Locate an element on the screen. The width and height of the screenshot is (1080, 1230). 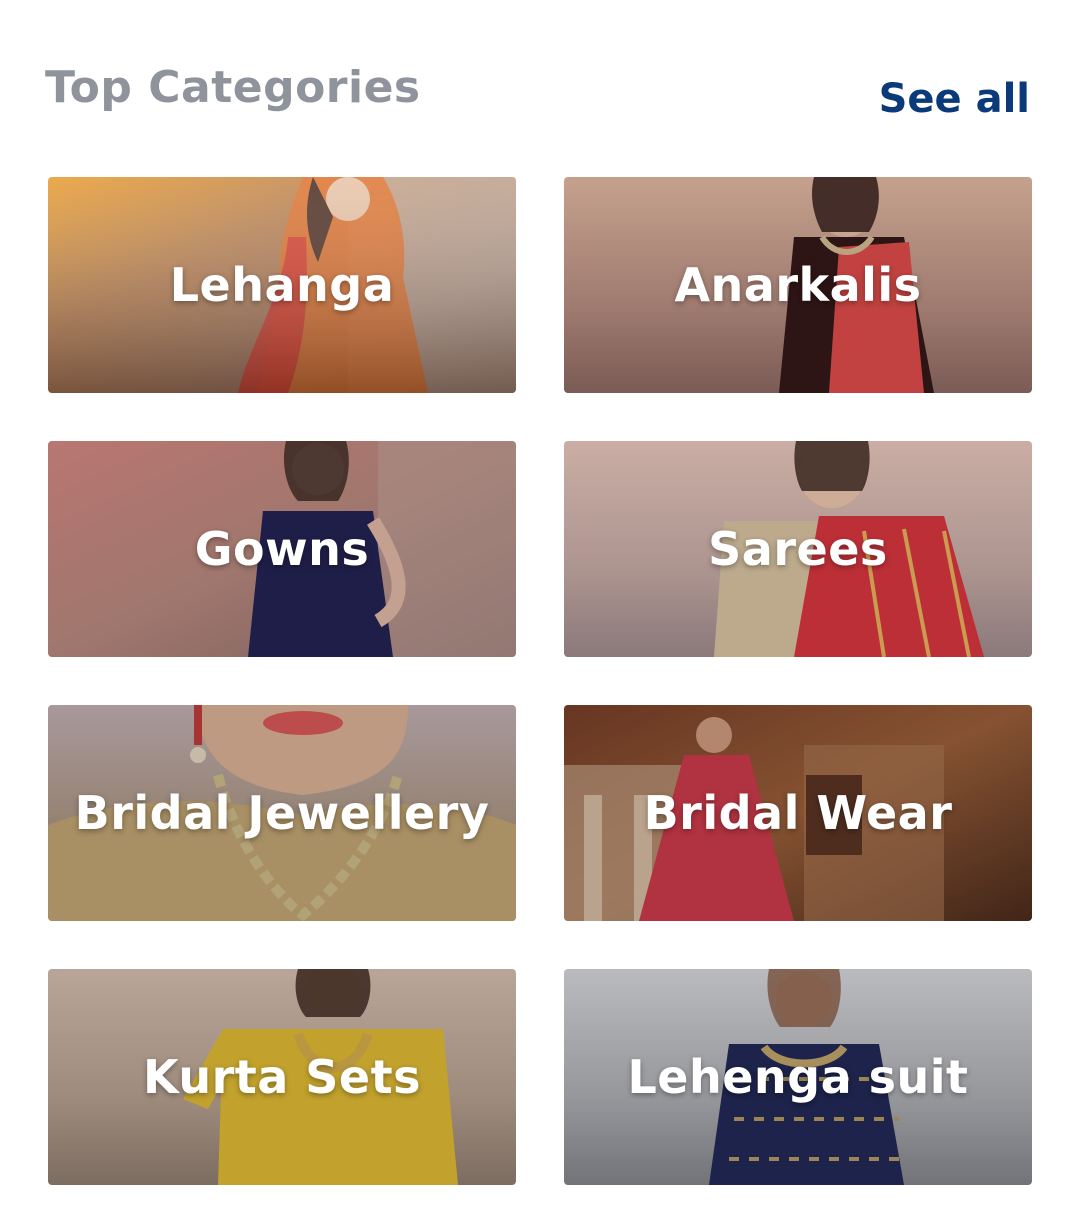
section-title: Top Categories is located at coordinates (233, 87).